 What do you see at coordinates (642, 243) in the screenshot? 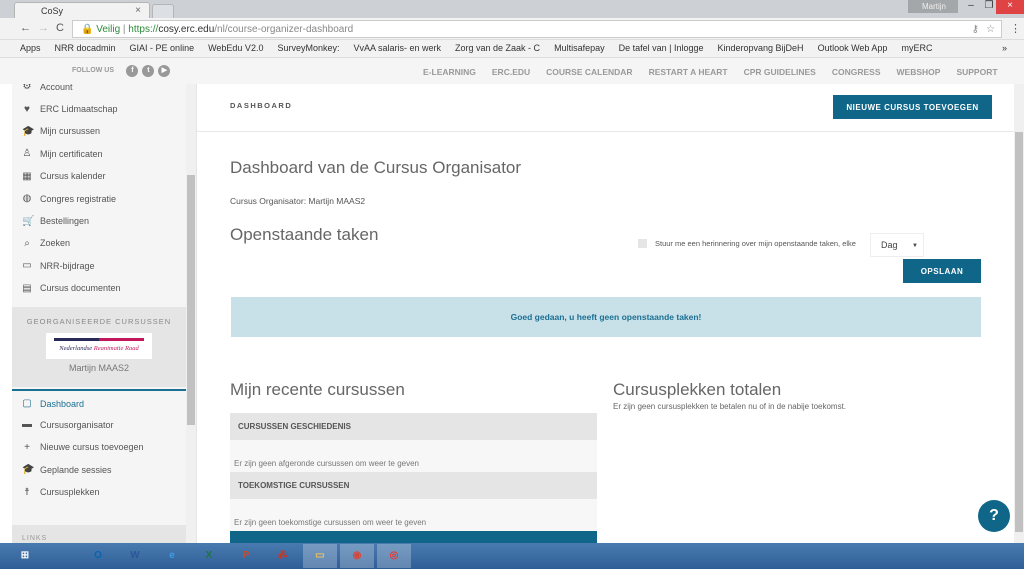
I see `reminder-checkbox` at bounding box center [642, 243].